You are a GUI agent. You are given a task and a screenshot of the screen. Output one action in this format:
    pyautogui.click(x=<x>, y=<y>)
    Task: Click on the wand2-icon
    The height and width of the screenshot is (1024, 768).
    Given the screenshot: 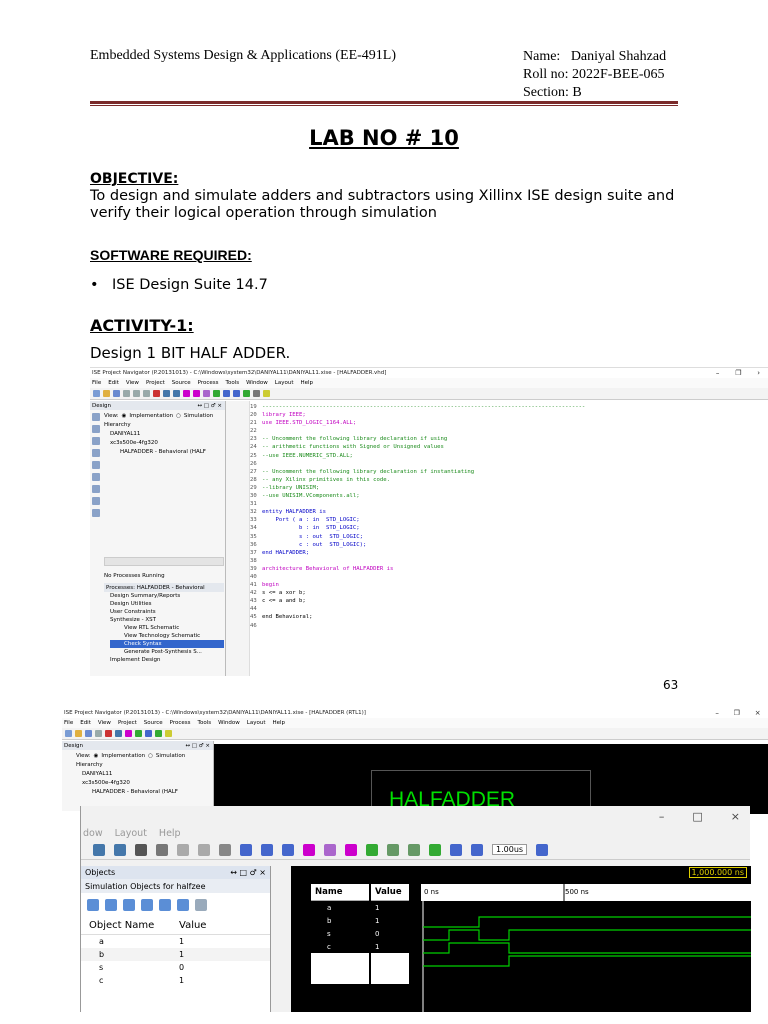 What is the action you would take?
    pyautogui.click(x=196, y=393)
    